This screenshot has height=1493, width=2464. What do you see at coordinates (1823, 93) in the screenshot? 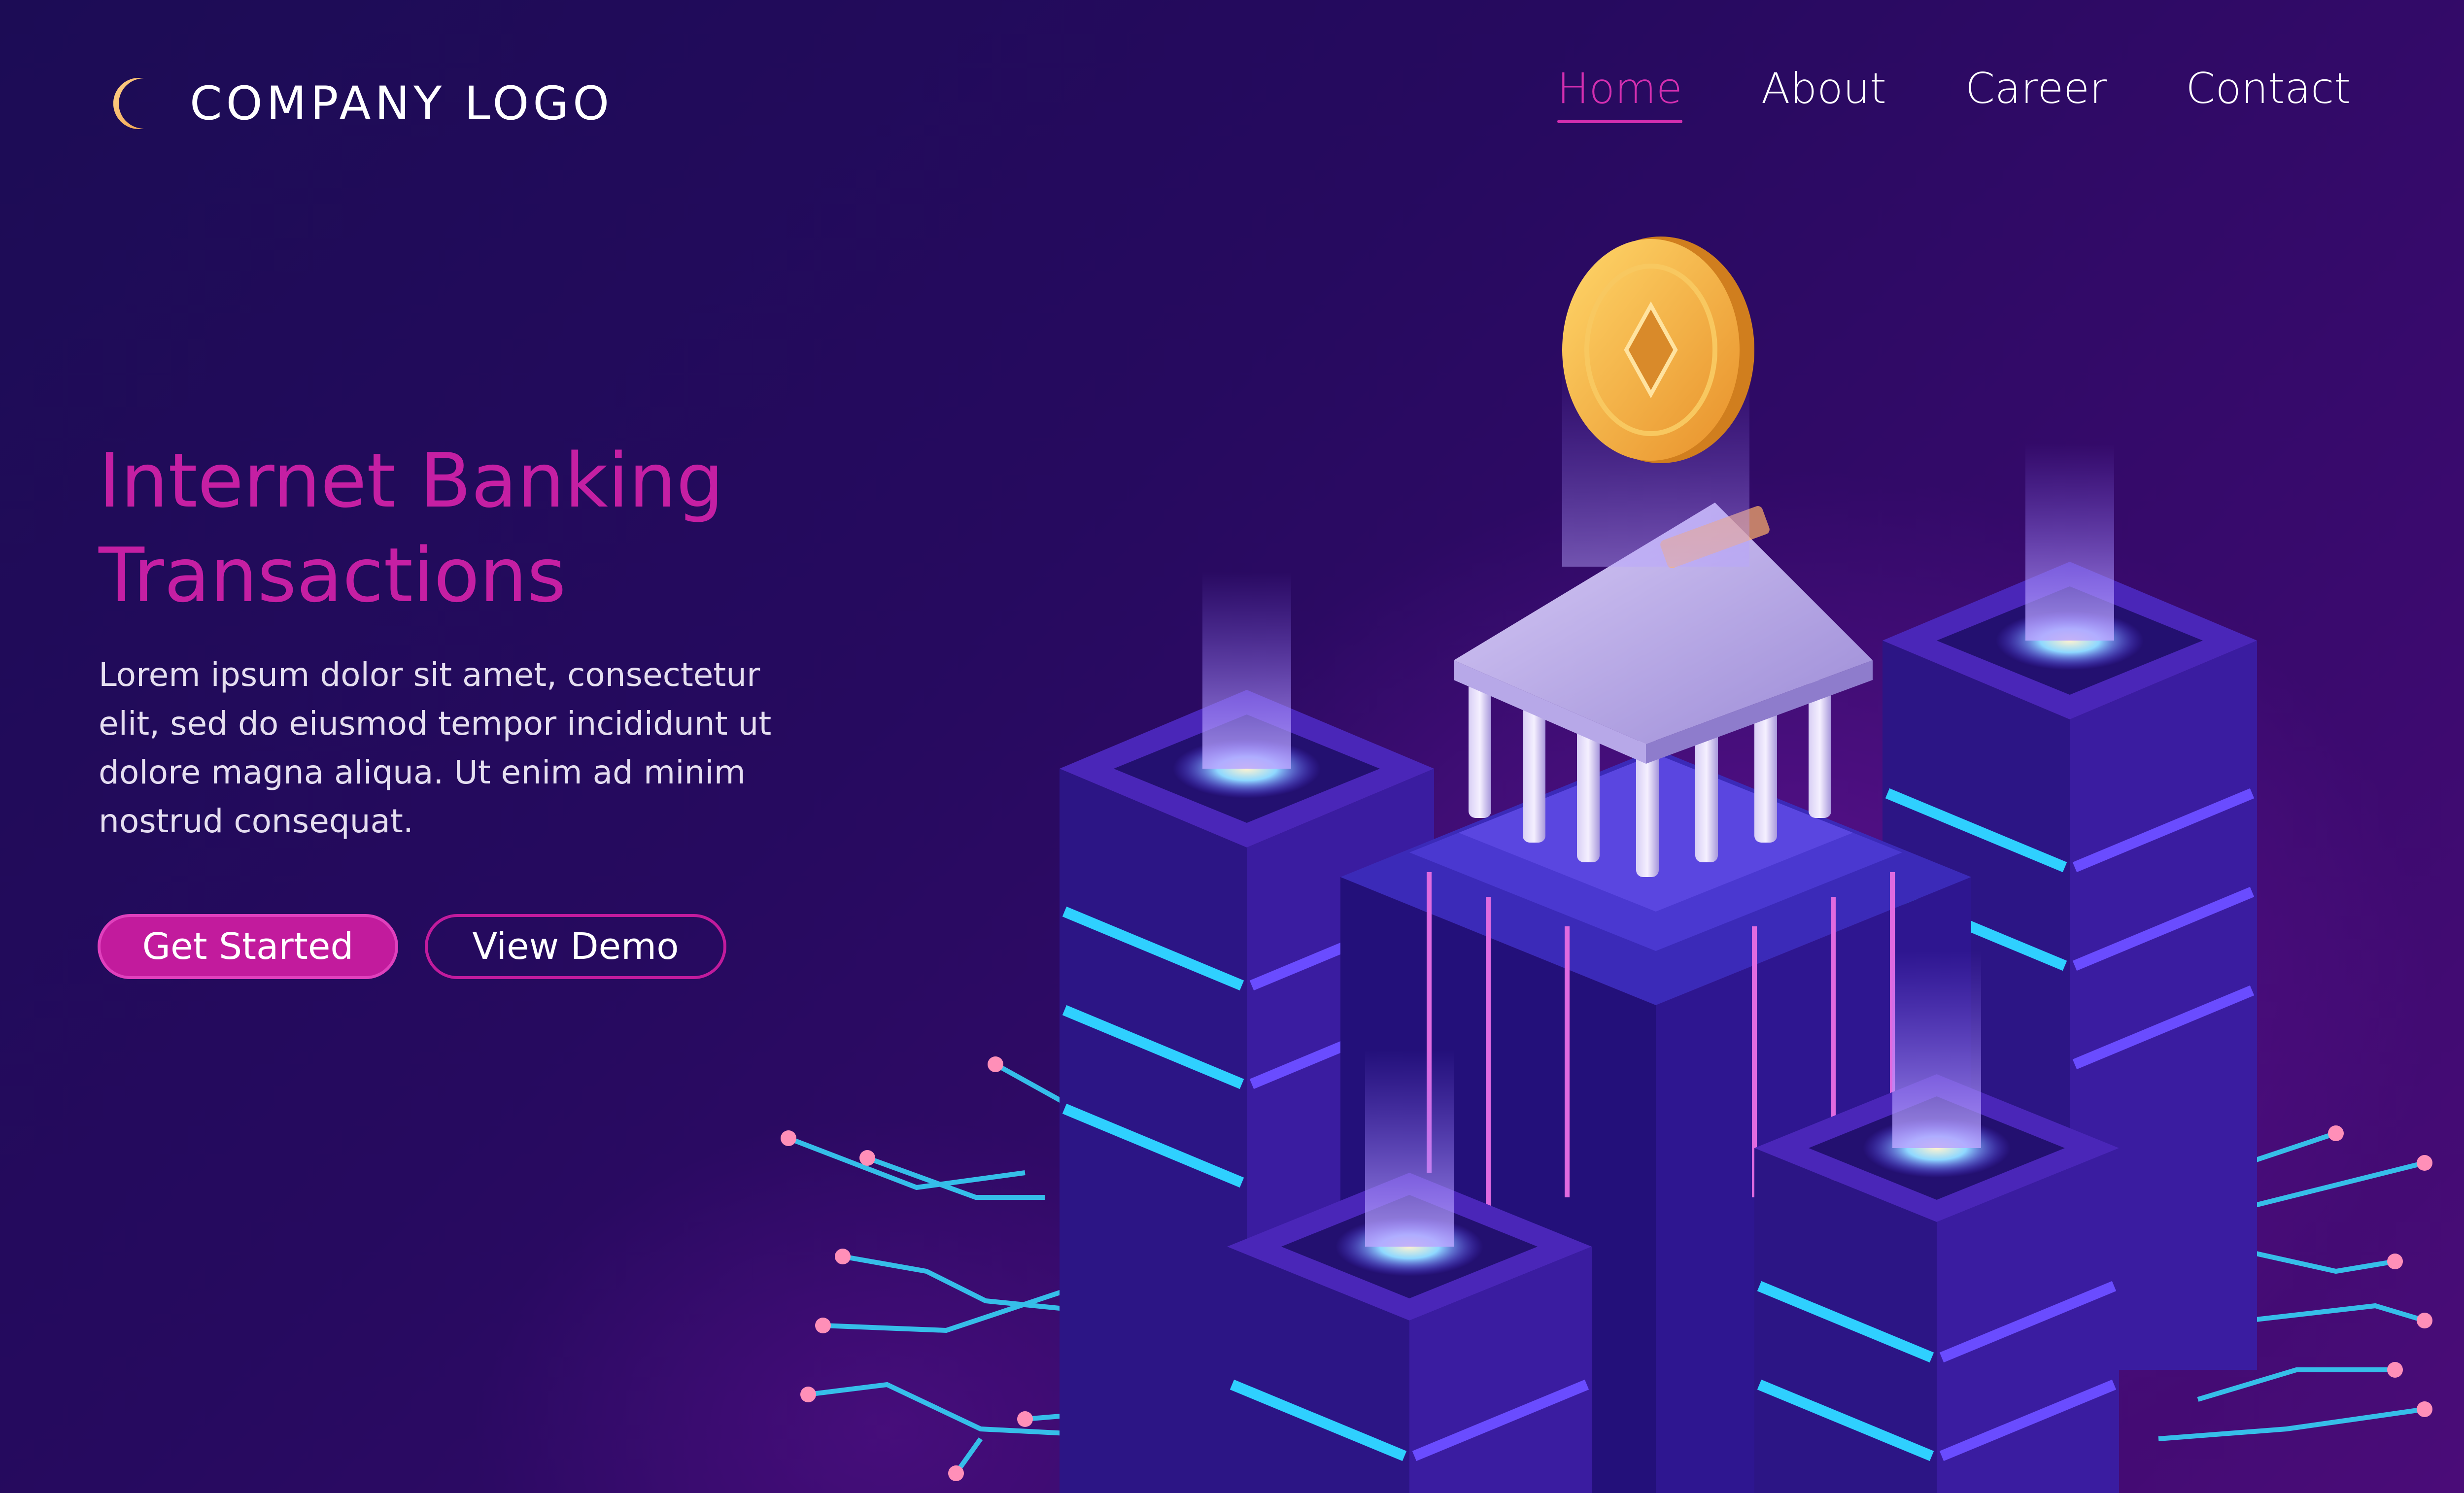
I see `nav-about-link: About` at bounding box center [1823, 93].